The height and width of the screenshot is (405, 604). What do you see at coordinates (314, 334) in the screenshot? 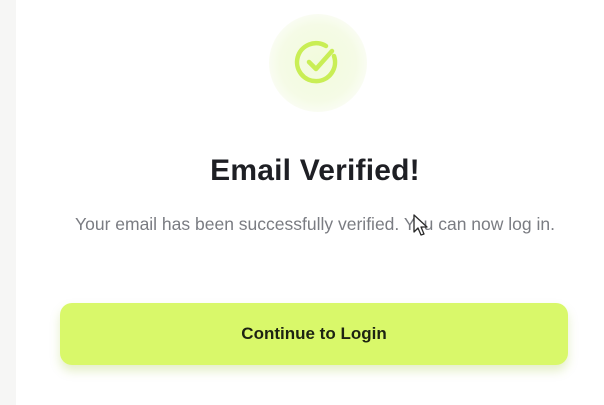
I see `continue-to-login-button: Continue to Login` at bounding box center [314, 334].